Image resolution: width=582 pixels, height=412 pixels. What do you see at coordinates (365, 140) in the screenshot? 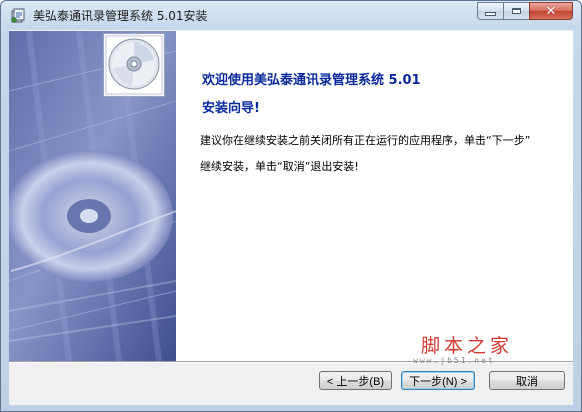
I see `instructions-line-1: 建议你在继续安装之前关闭所有正在运行的应用程序，单击“下一步”` at bounding box center [365, 140].